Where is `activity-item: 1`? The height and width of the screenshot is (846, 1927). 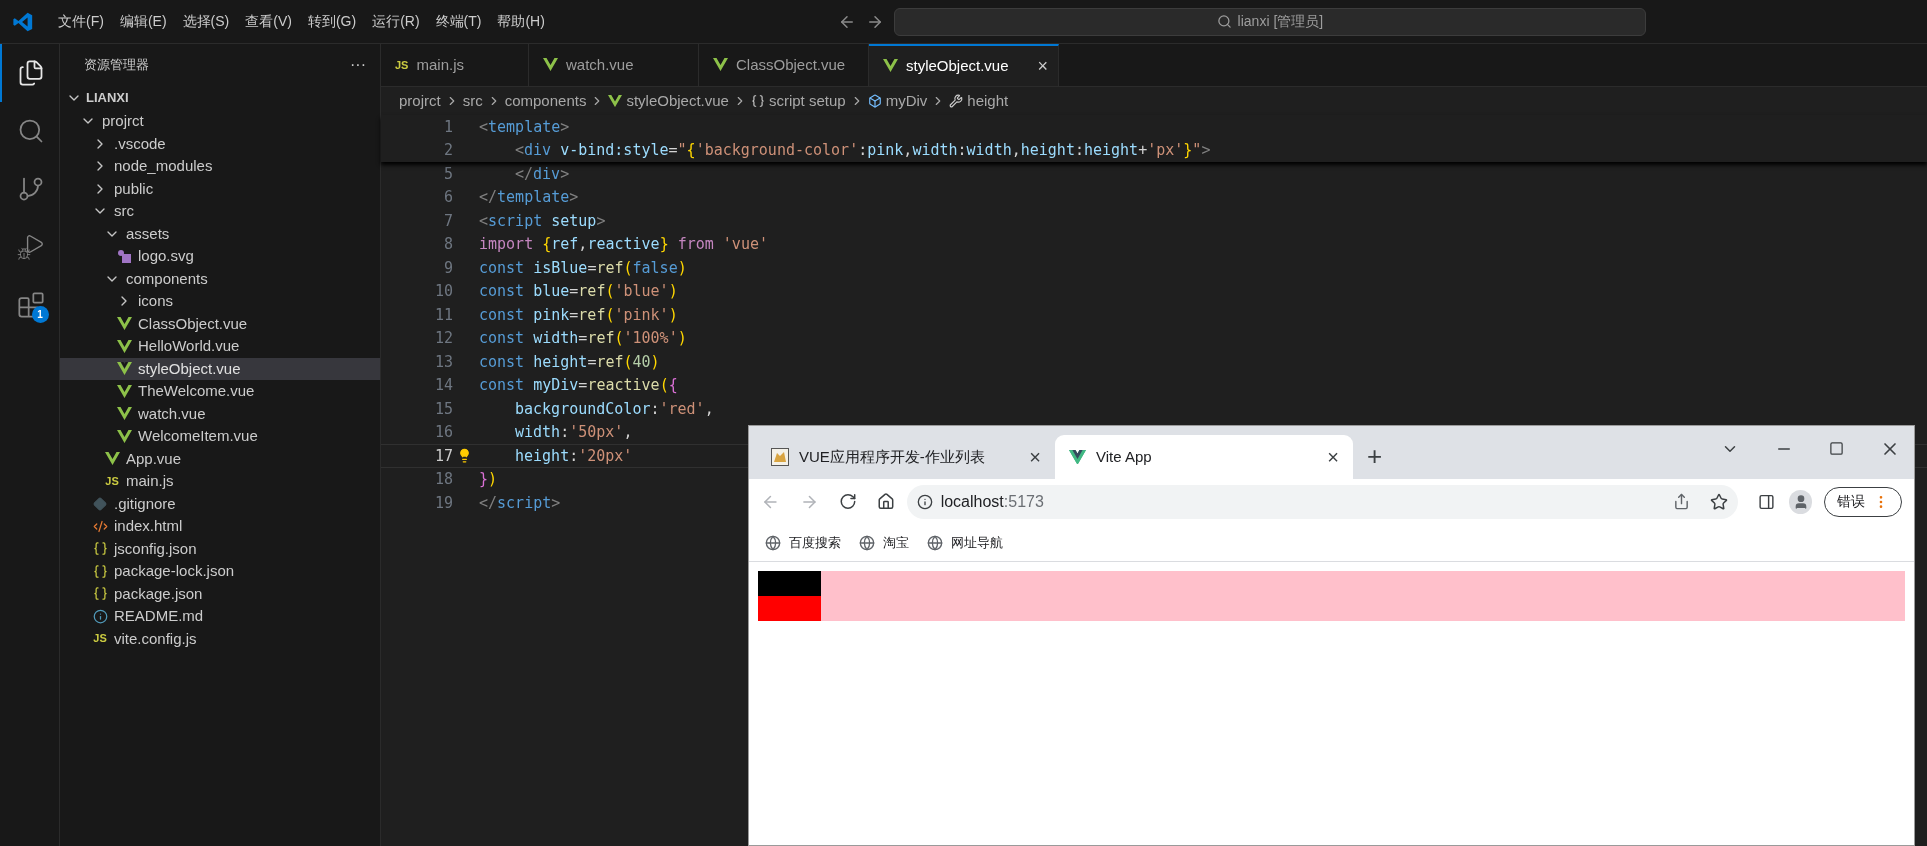 activity-item: 1 is located at coordinates (30, 305).